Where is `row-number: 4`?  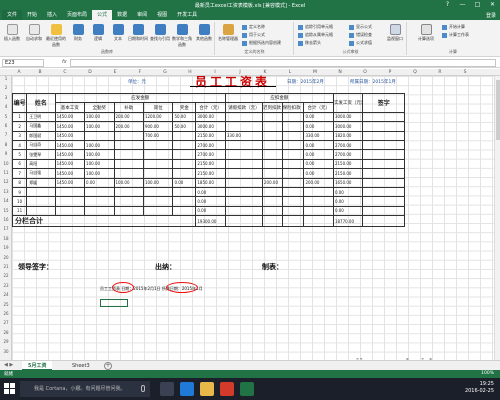 row-number: 4 is located at coordinates (19, 145).